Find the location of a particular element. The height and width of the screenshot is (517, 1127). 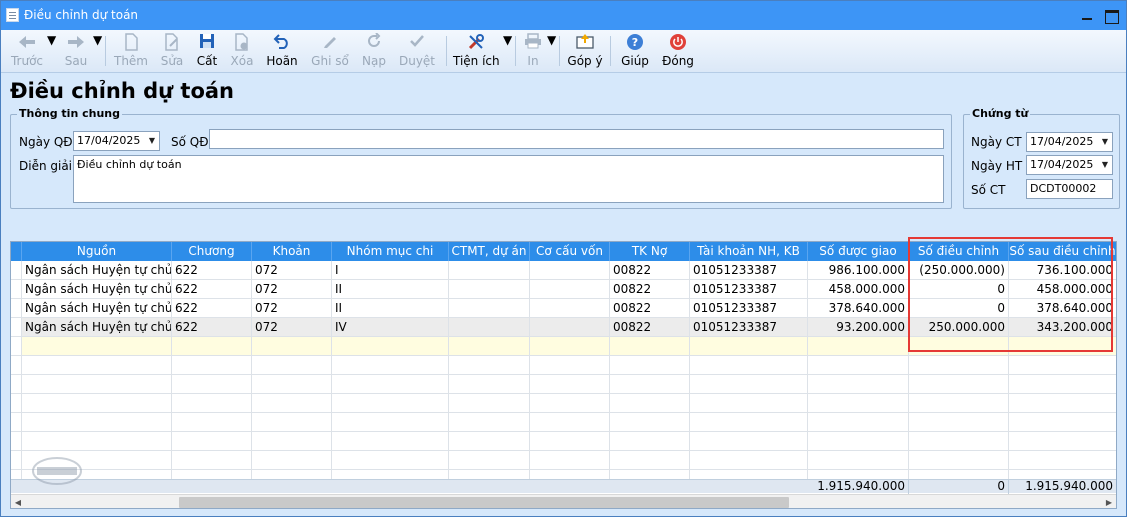

column-header: Tài khoản NH, KB is located at coordinates (749, 251).